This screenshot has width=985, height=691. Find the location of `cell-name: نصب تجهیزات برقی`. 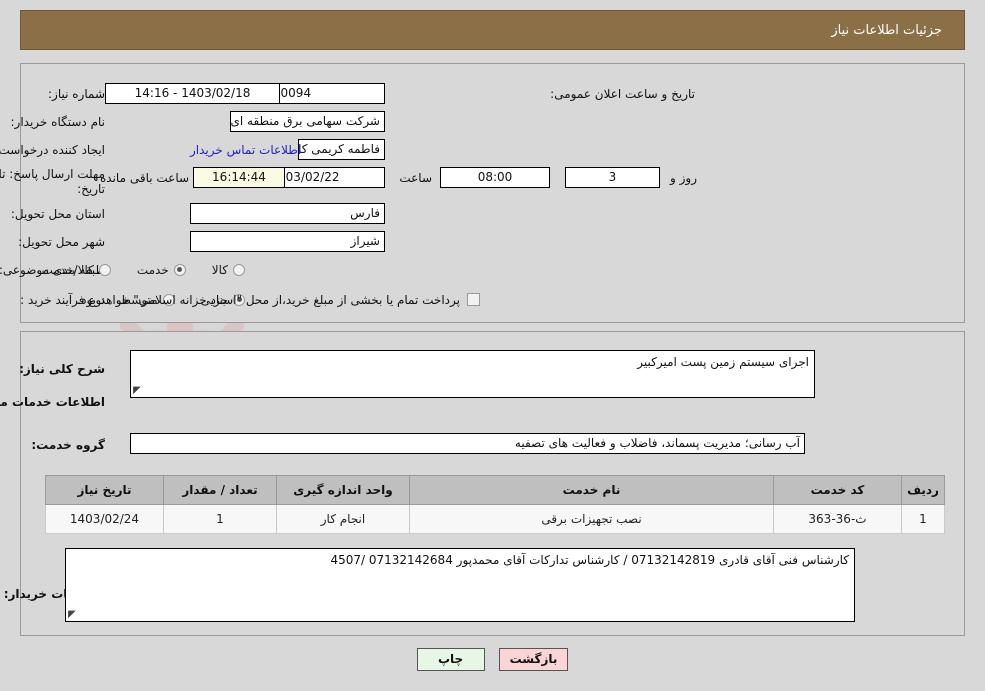

cell-name: نصب تجهیزات برقی is located at coordinates (591, 519).